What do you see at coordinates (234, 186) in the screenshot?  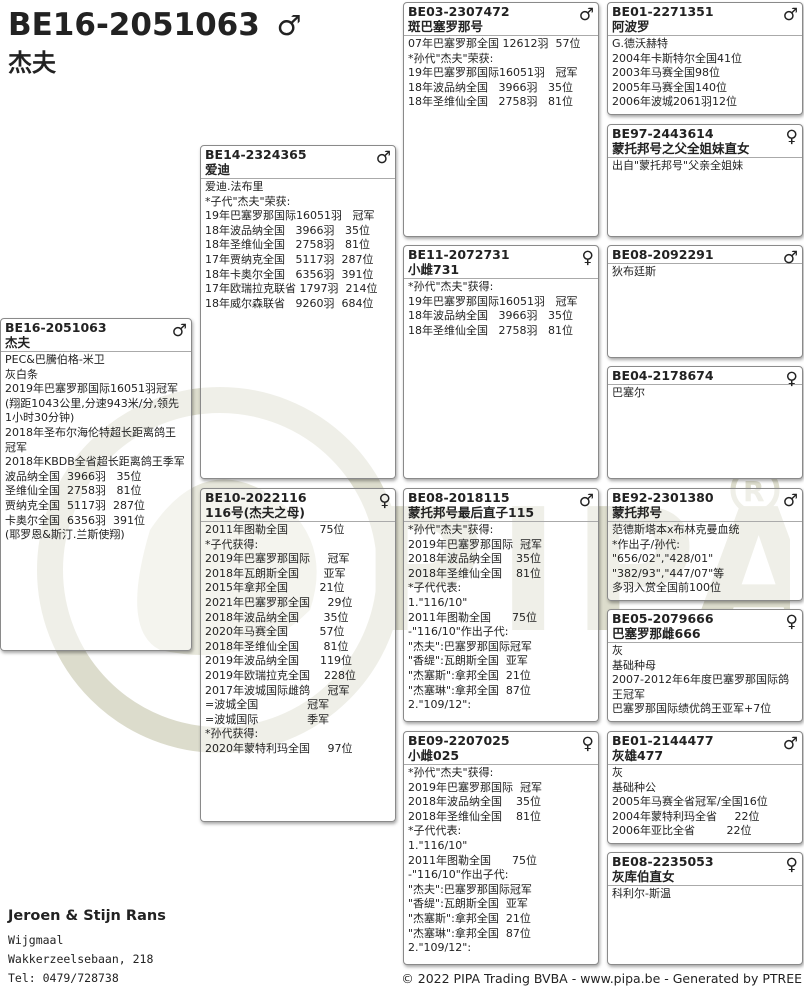 I see `result-line: 爱迪.法布里` at bounding box center [234, 186].